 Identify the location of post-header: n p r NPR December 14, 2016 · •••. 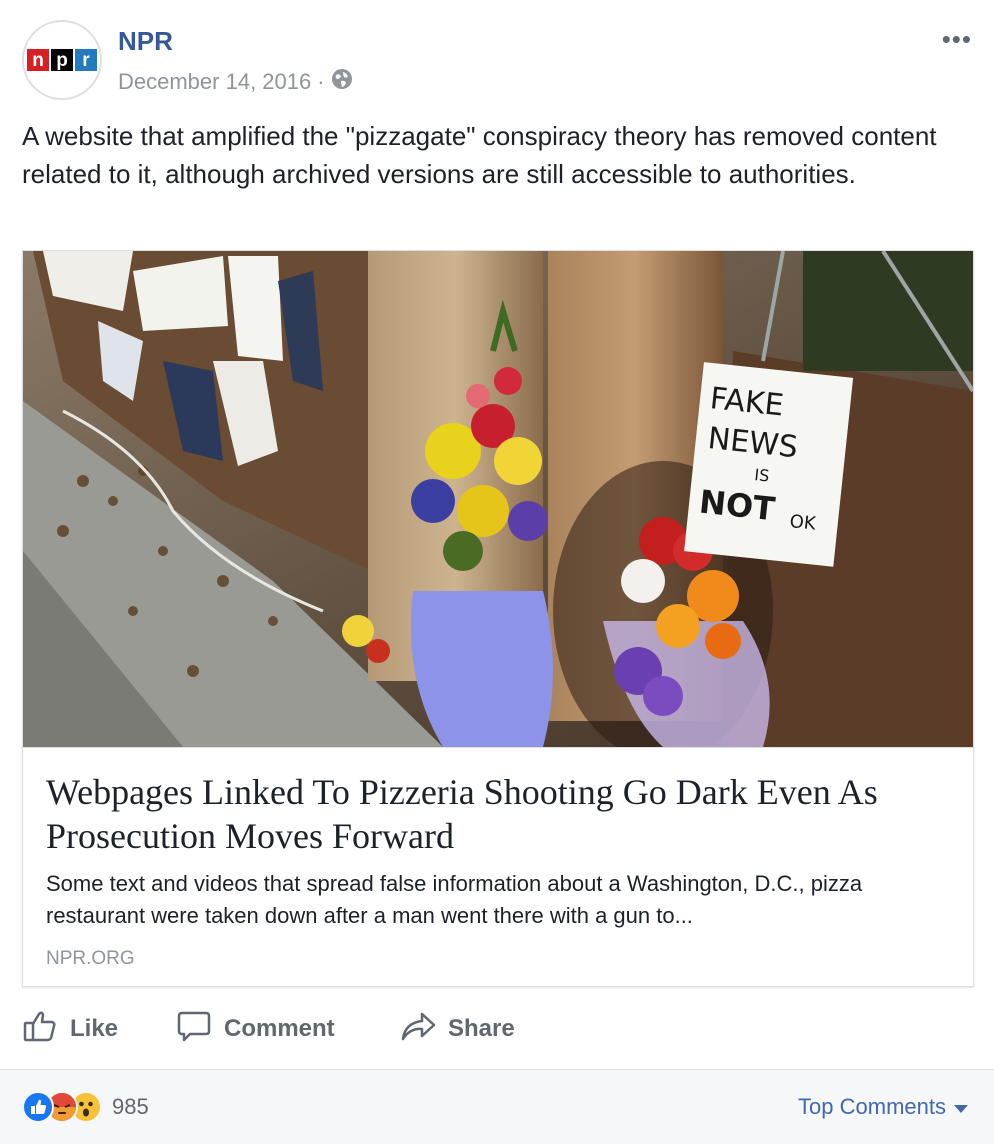
(497, 60).